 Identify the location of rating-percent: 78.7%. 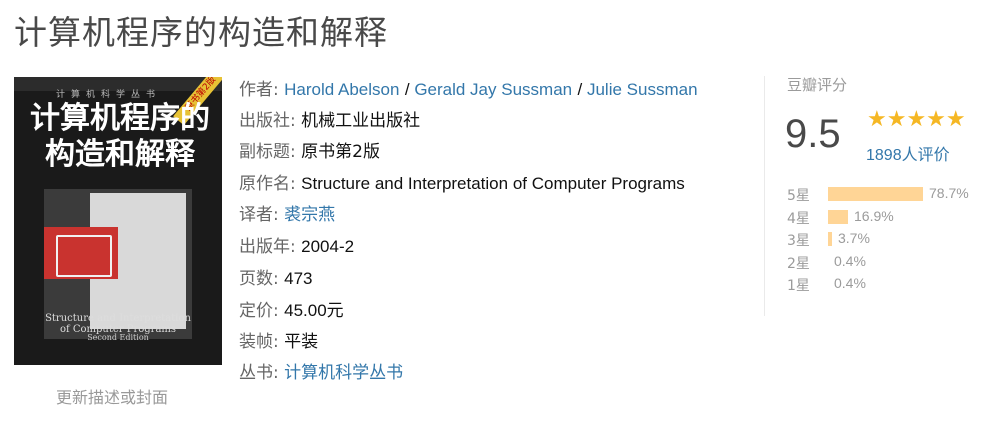
(949, 193).